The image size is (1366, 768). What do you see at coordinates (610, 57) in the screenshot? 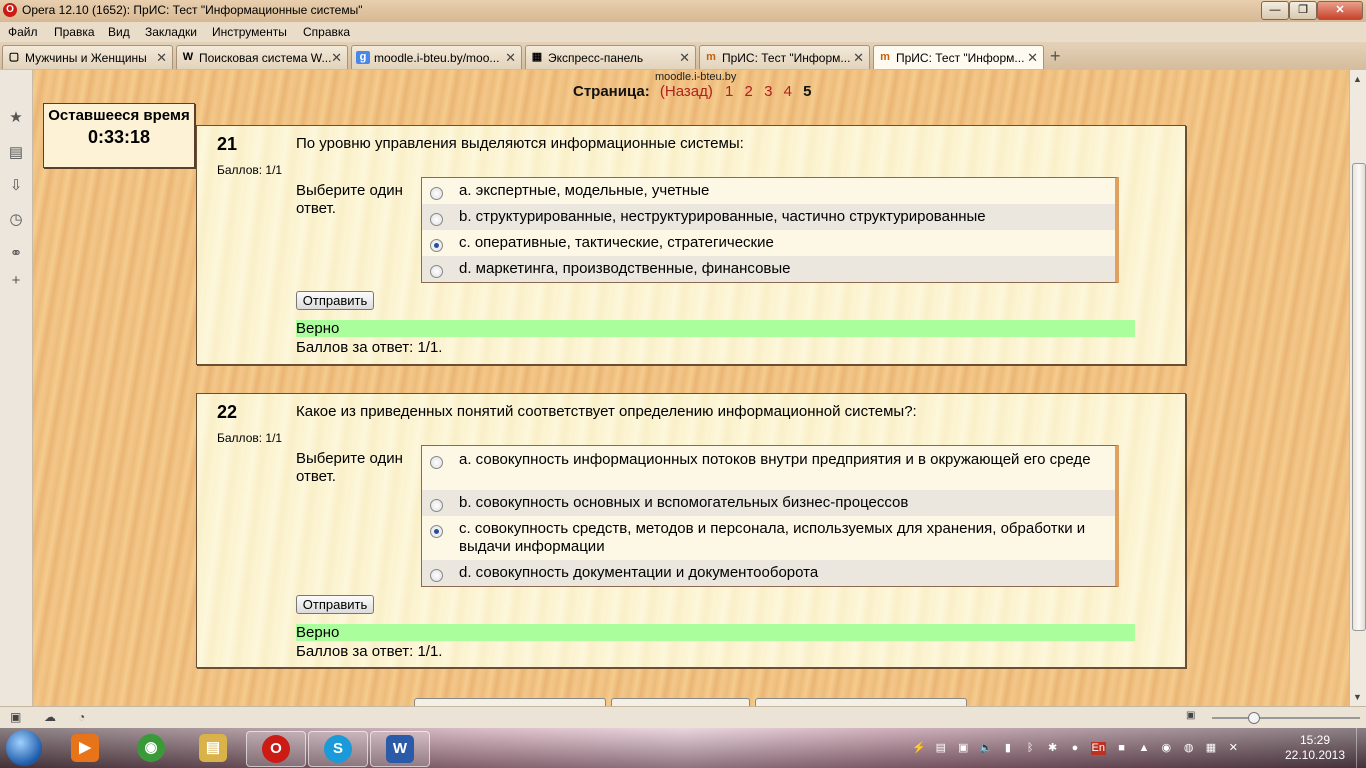
I see `tab-4: ▦ Экспресс-панель ✕` at bounding box center [610, 57].